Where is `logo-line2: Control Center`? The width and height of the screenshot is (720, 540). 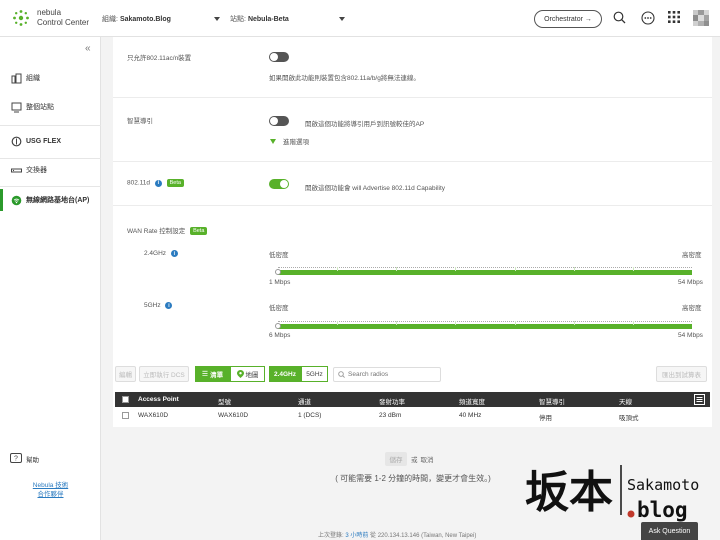
logo-line2: Control Center is located at coordinates (63, 22).